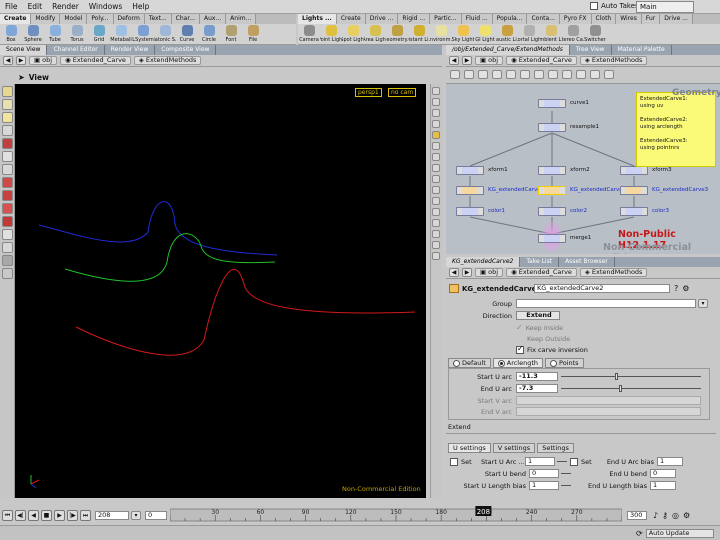 This screenshot has width=720, height=540. What do you see at coordinates (469, 363) in the screenshot?
I see `tab-default: Default` at bounding box center [469, 363].